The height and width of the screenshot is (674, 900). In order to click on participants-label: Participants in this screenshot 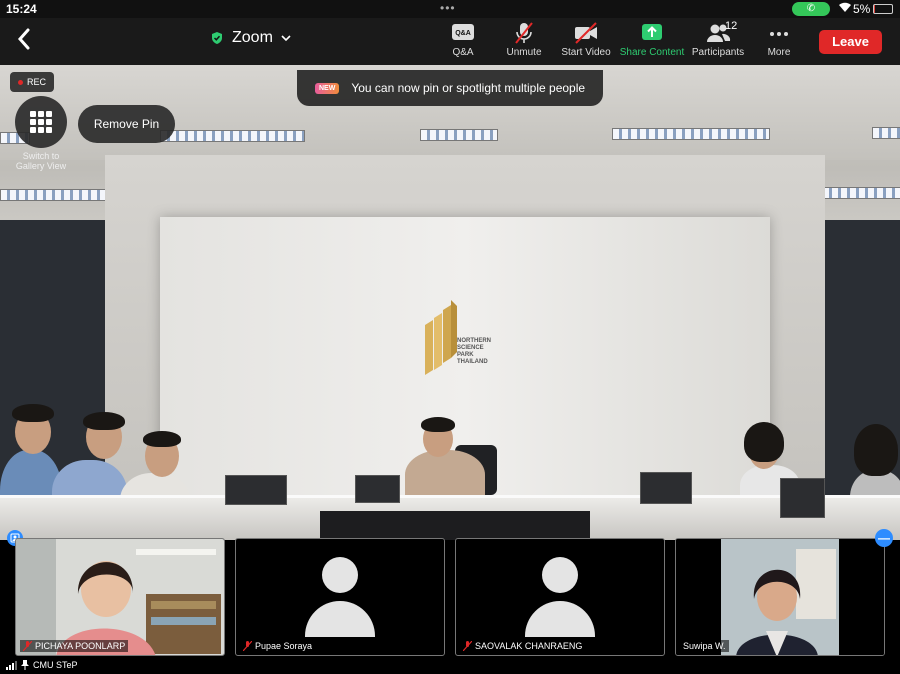, I will do `click(718, 52)`.